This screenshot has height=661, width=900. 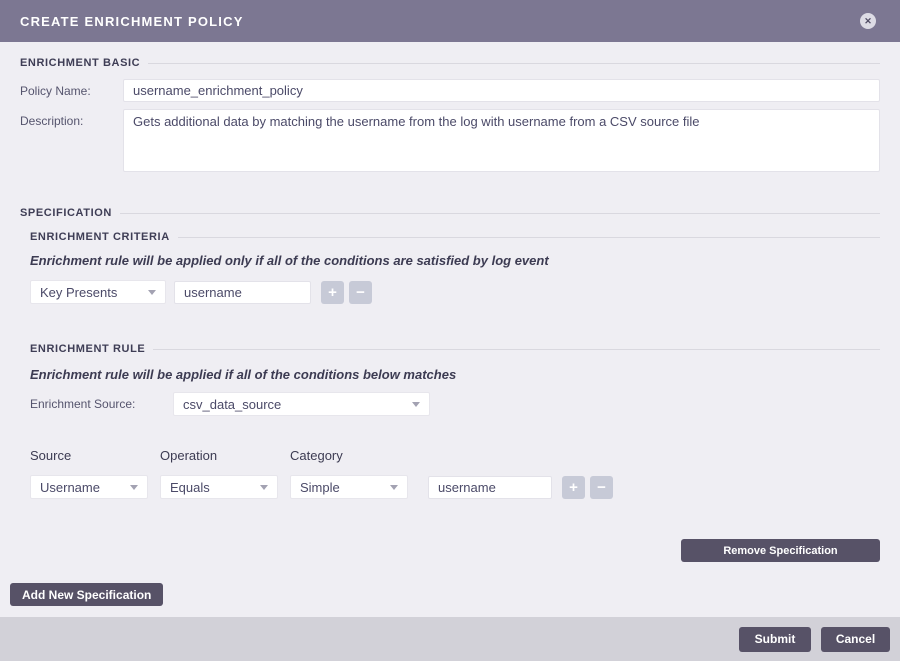 What do you see at coordinates (573, 487) in the screenshot?
I see `rule-add-condition-button: +` at bounding box center [573, 487].